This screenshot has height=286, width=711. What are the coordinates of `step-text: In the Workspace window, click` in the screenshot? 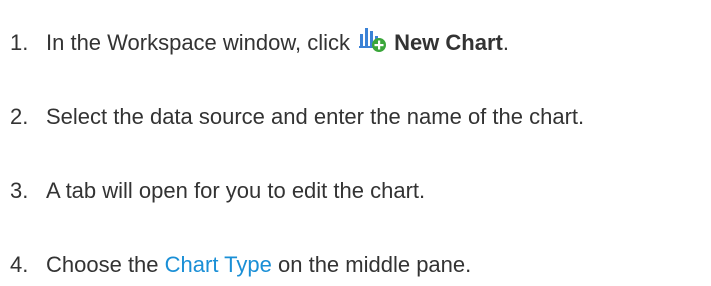 It's located at (198, 42).